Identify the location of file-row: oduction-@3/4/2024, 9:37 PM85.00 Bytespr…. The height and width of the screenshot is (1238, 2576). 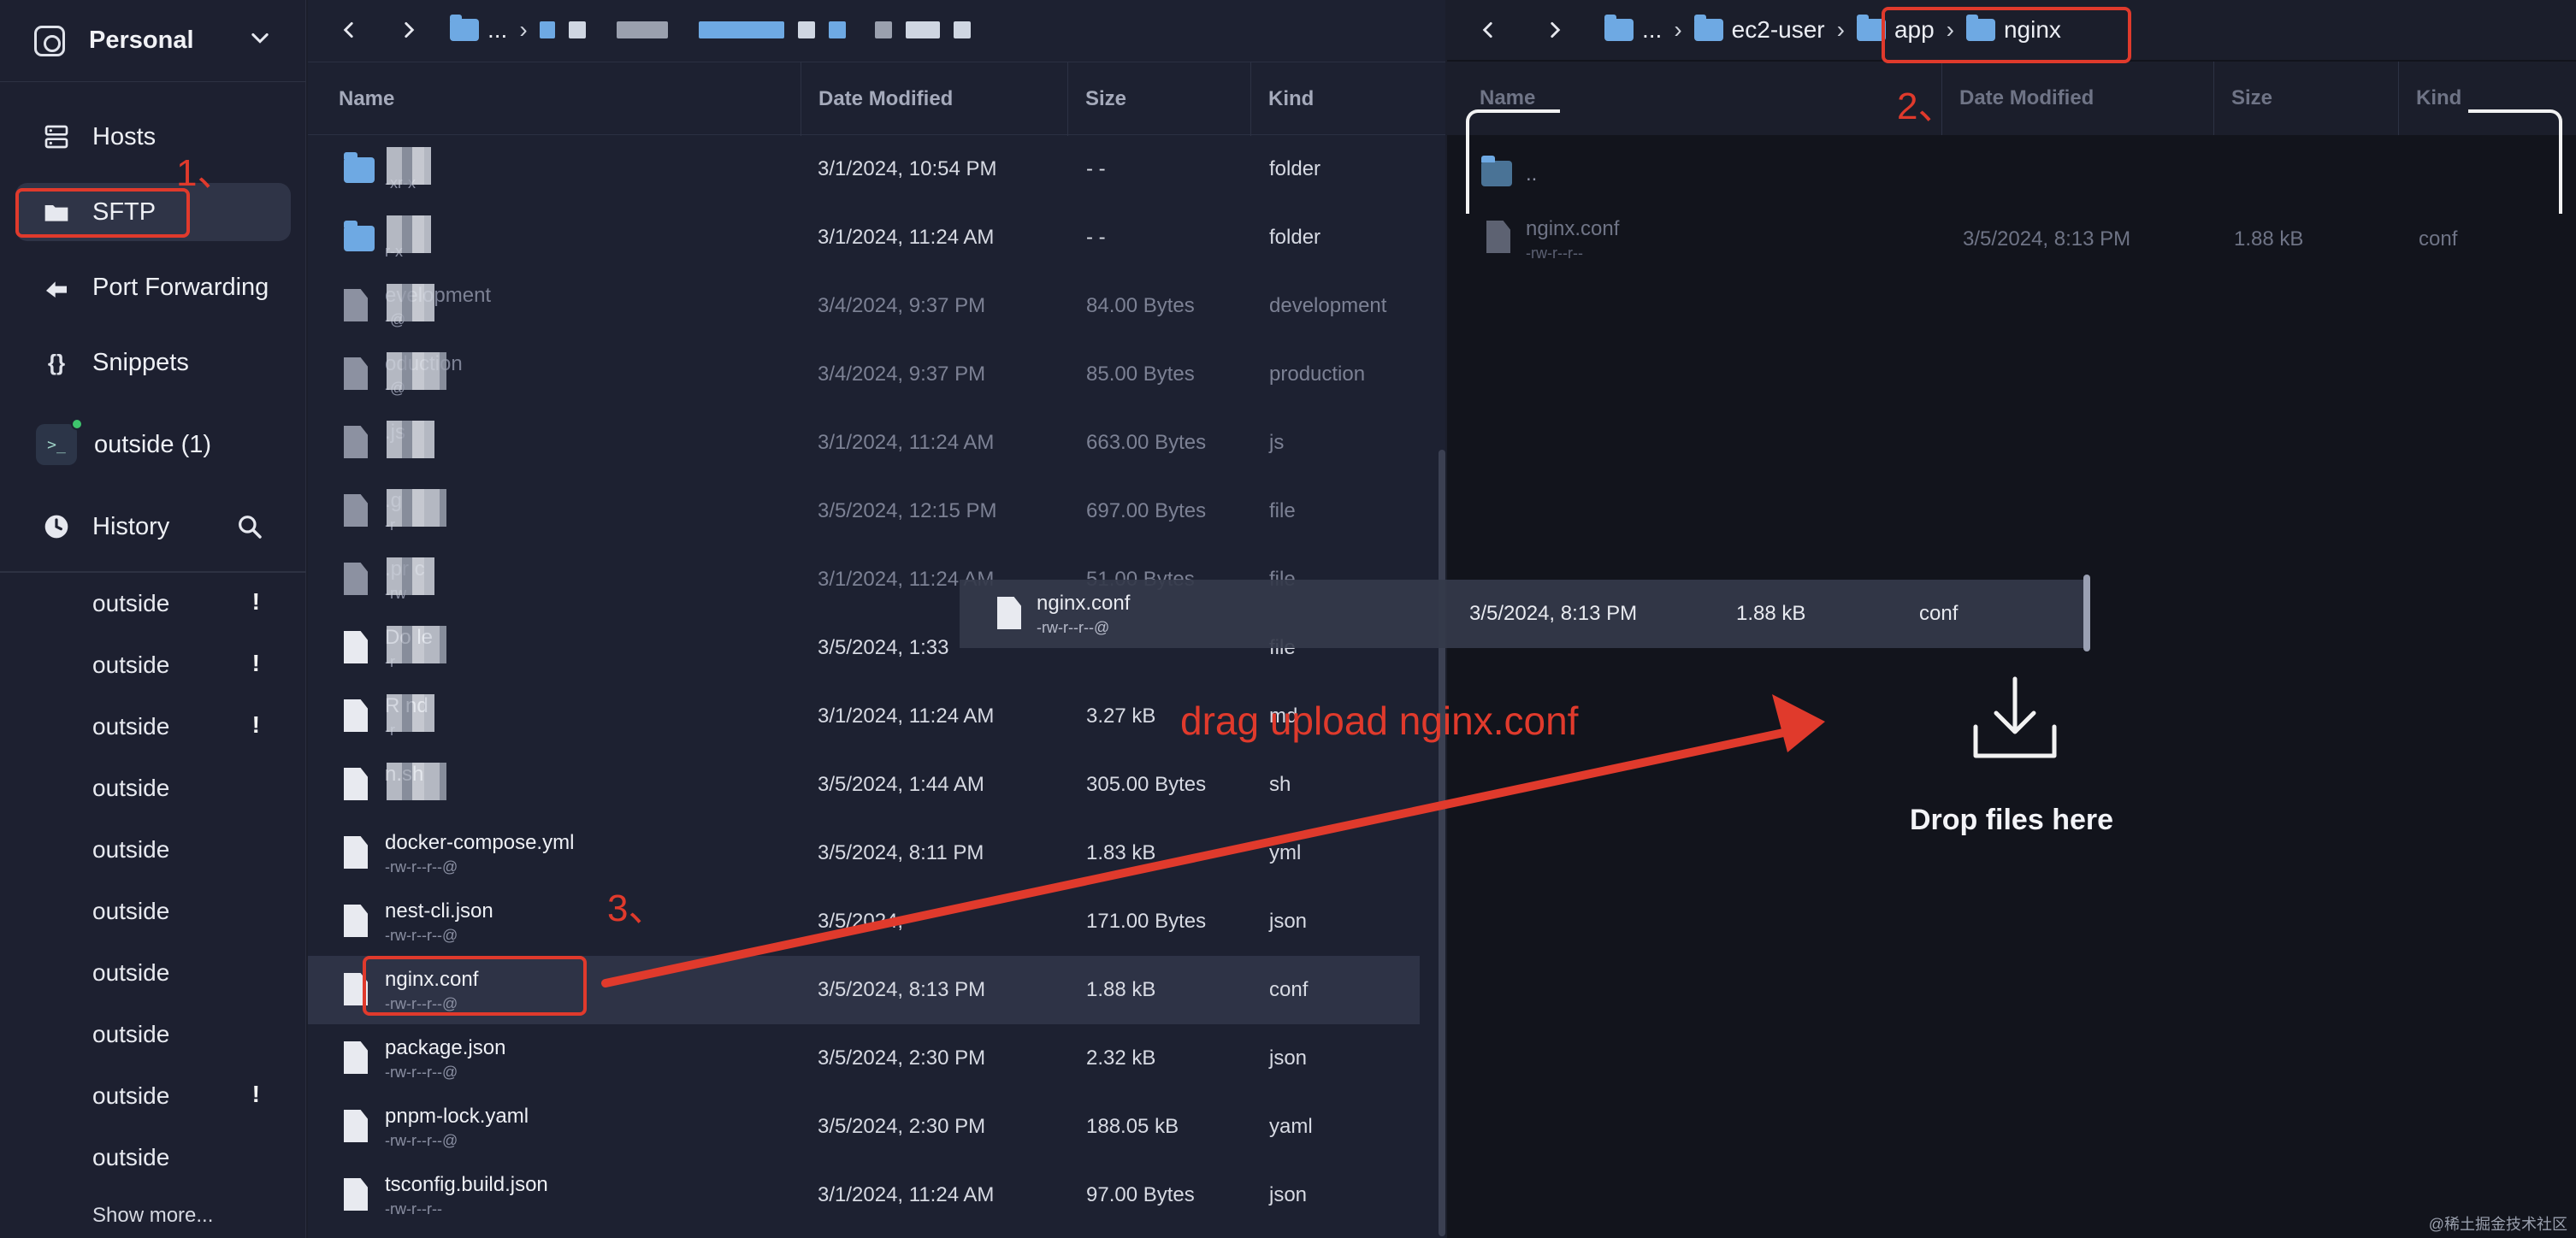
(864, 374).